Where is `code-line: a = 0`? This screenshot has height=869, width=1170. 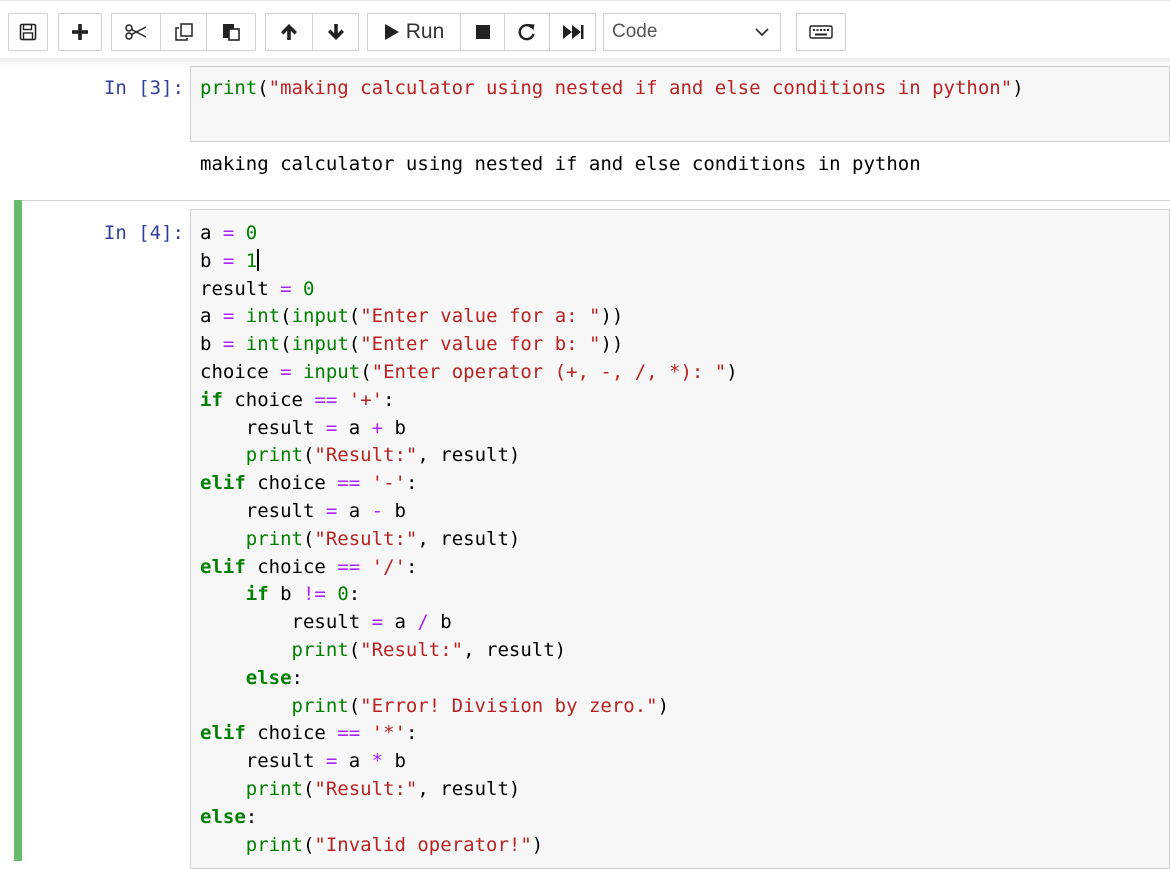
code-line: a = 0 is located at coordinates (229, 233).